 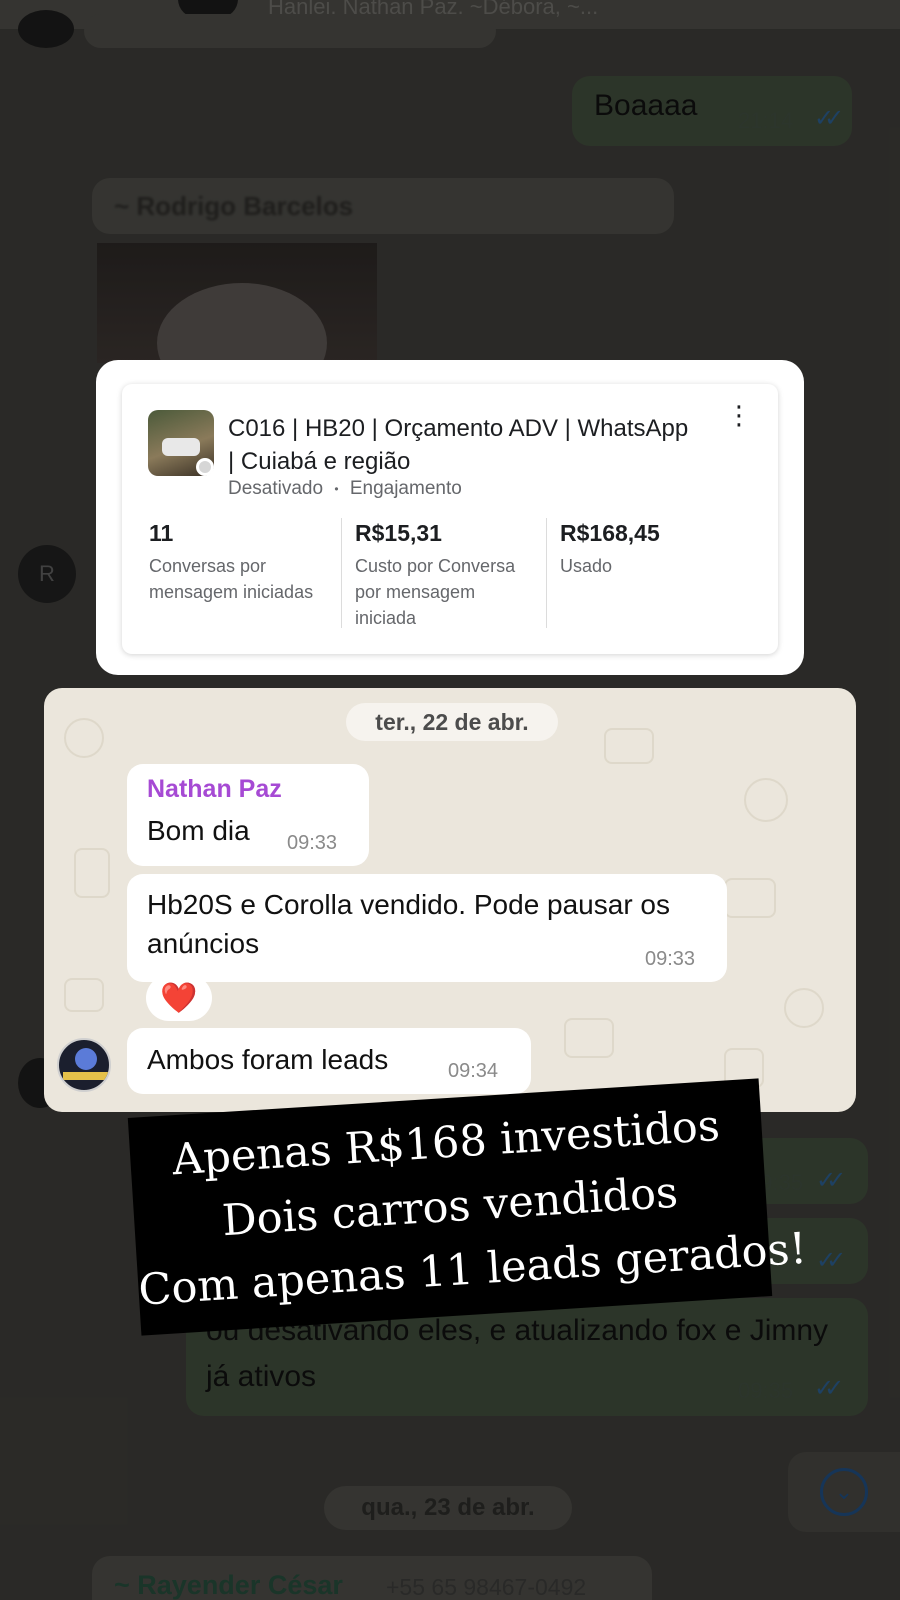 I want to click on metric-results: 11 Conversas por mensagem iniciadas, so click(x=244, y=562).